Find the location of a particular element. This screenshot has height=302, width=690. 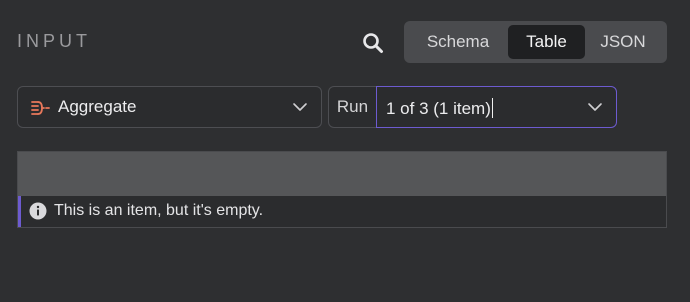

run-label: Run is located at coordinates (353, 107).